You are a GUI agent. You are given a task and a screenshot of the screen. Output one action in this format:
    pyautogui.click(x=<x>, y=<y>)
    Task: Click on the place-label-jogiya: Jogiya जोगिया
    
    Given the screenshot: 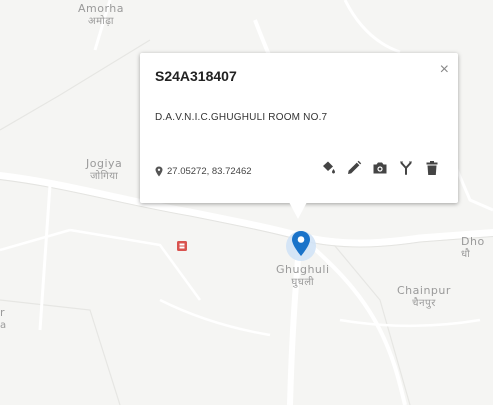 What is the action you would take?
    pyautogui.click(x=104, y=169)
    